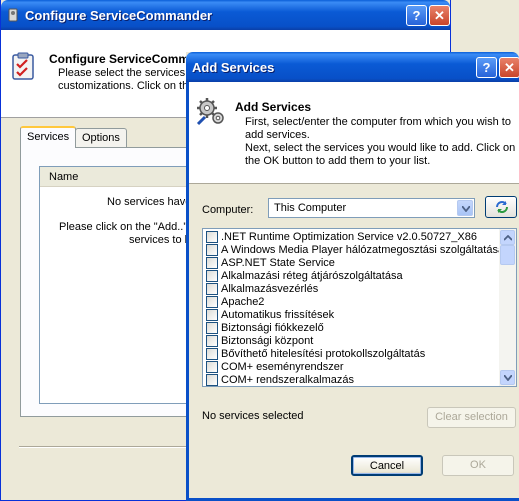 The image size is (519, 501). I want to click on dialog-close-button: ✕, so click(509, 67).